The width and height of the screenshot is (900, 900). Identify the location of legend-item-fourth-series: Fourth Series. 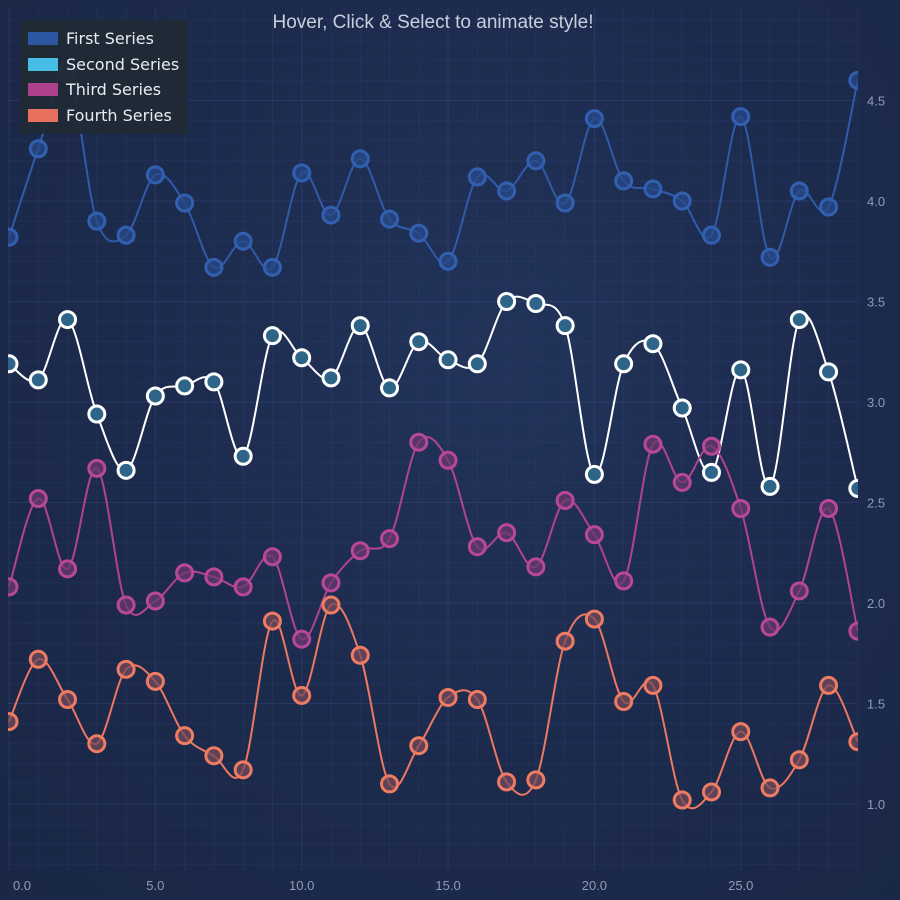
(103, 116).